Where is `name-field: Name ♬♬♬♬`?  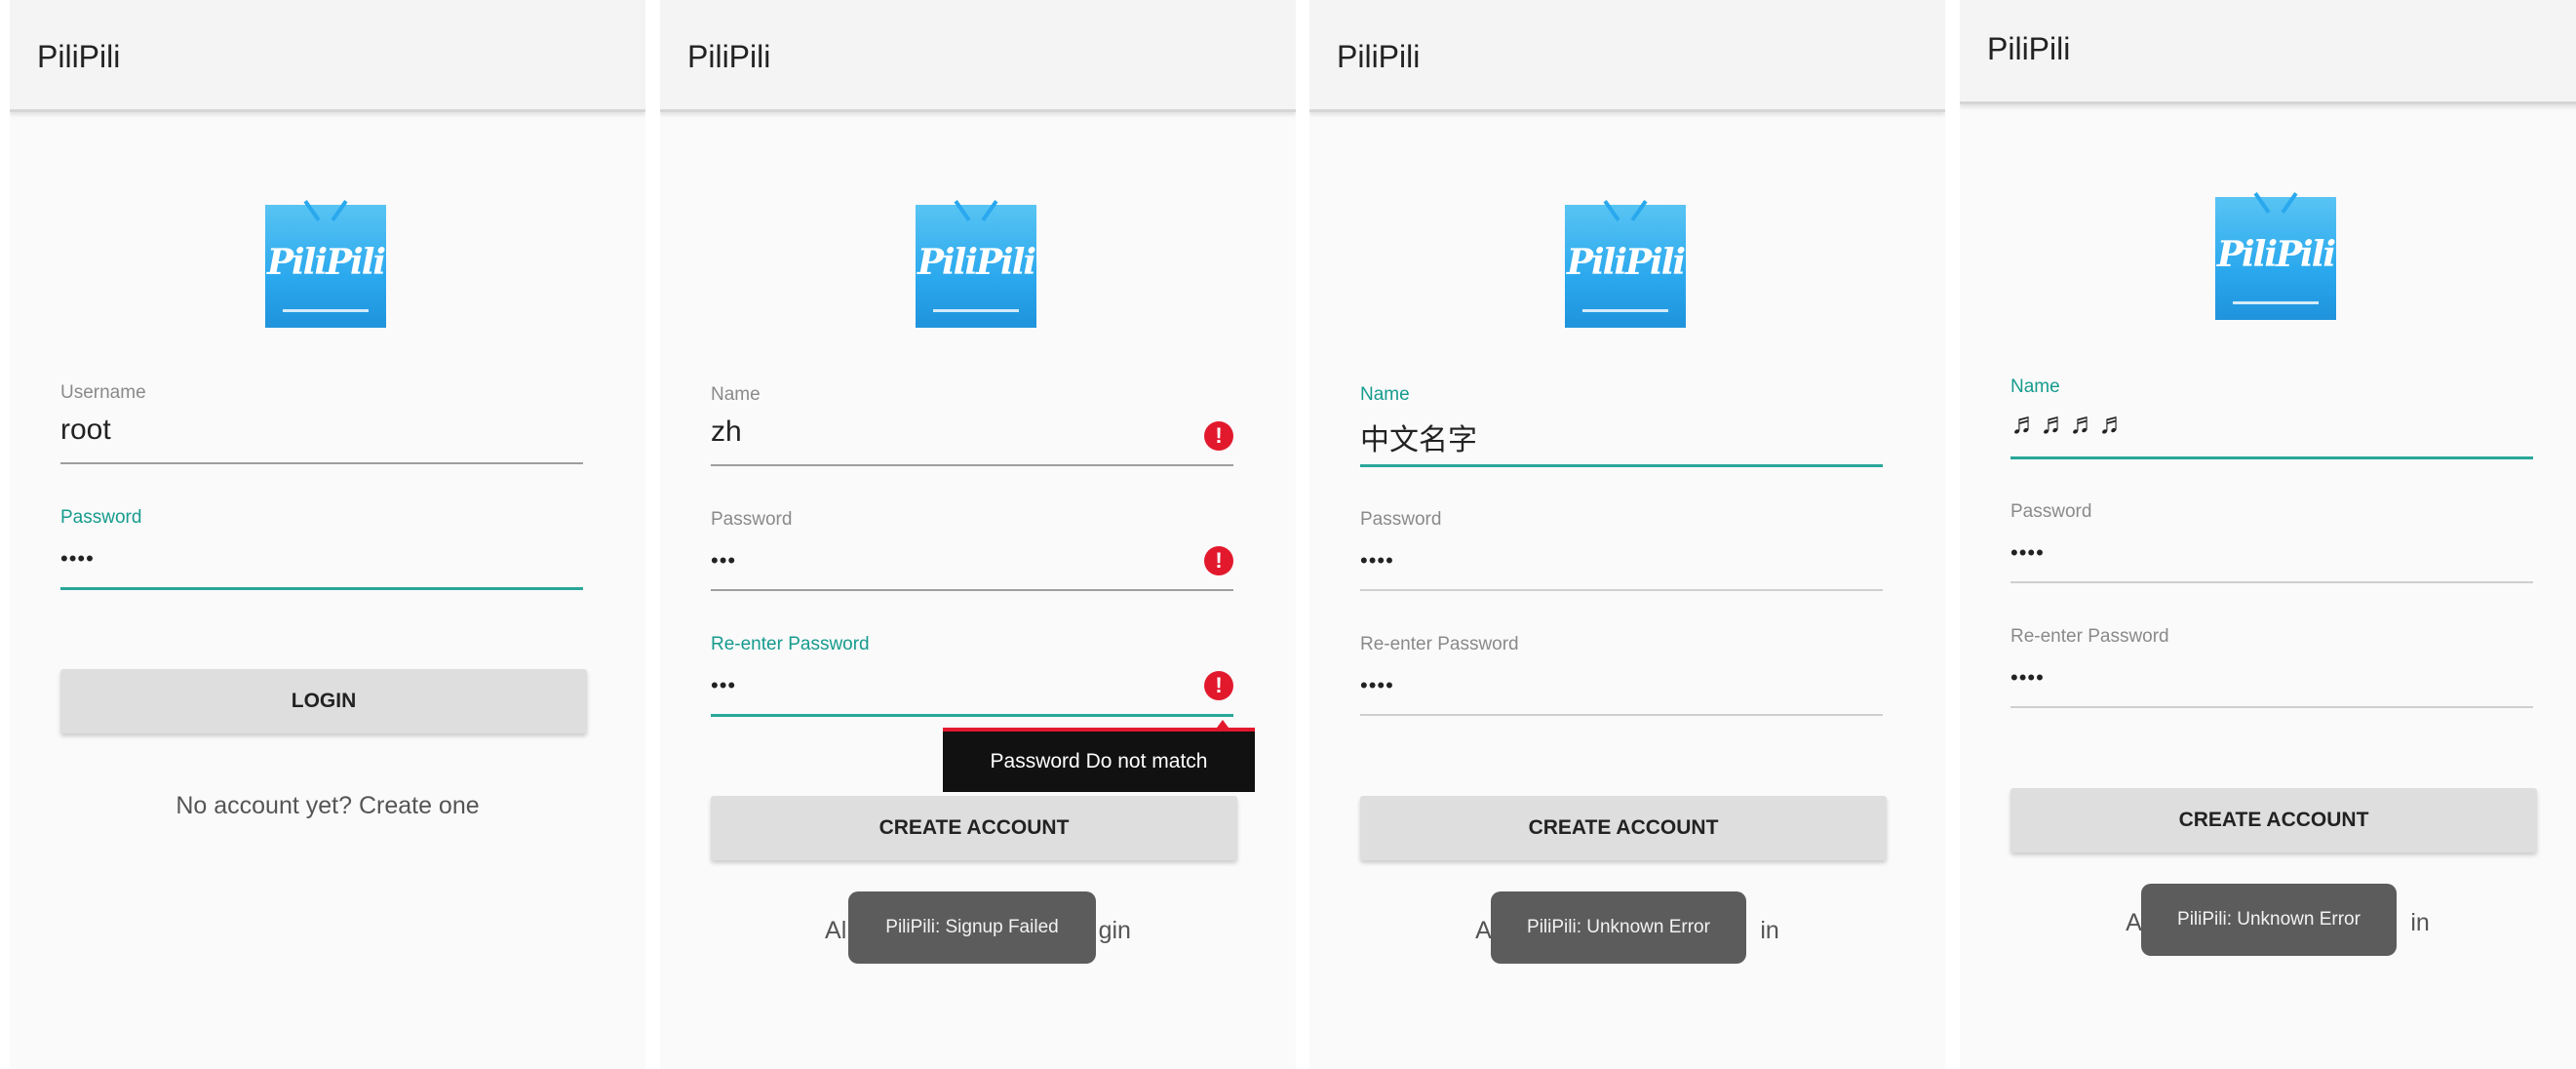 name-field: Name ♬♬♬♬ is located at coordinates (2271, 420).